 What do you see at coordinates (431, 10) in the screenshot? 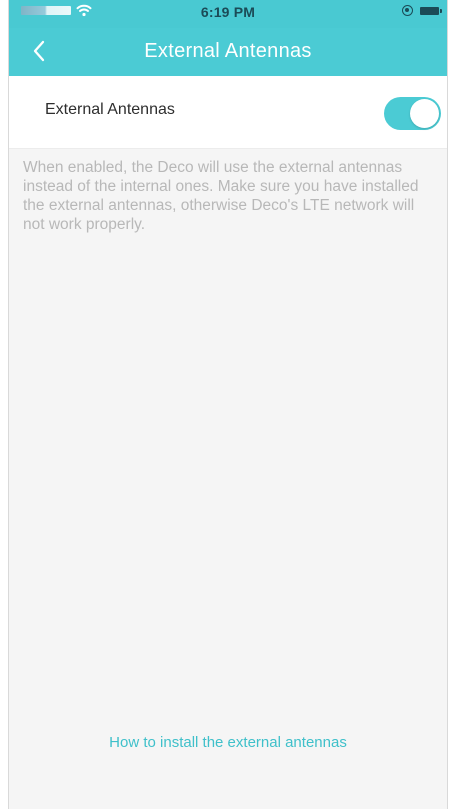
I see `battery-icon` at bounding box center [431, 10].